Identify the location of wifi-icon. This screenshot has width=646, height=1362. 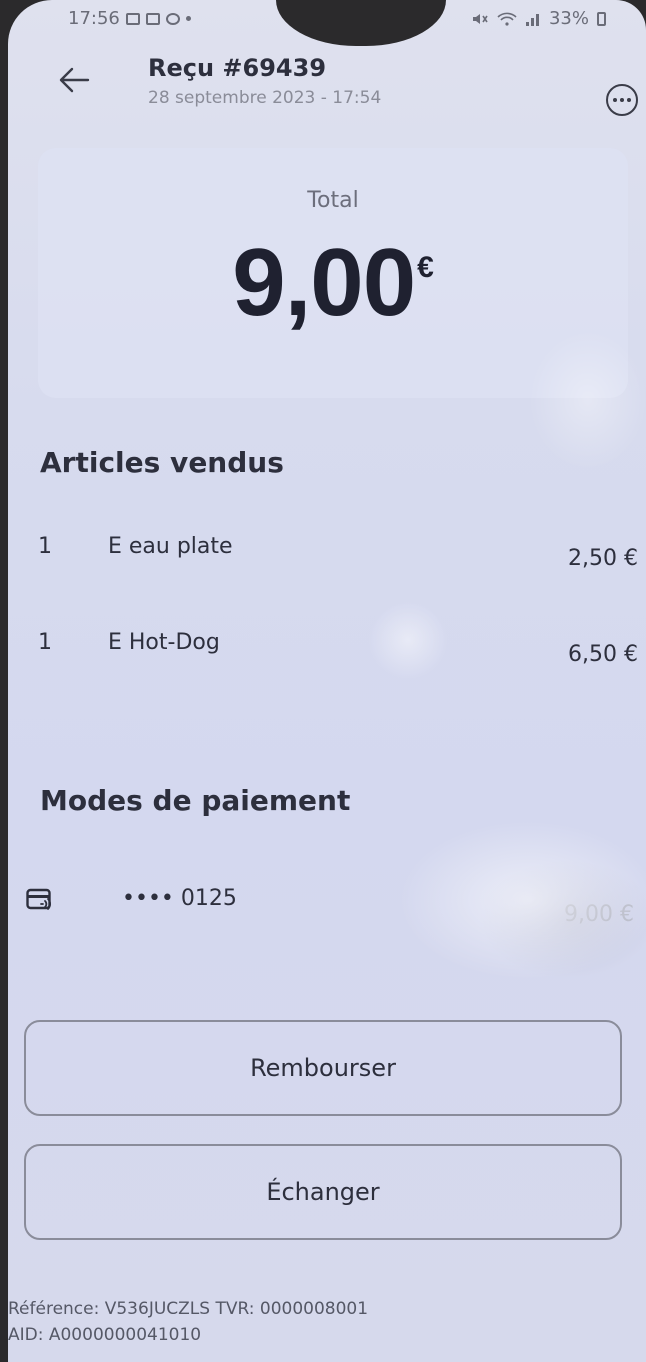
(507, 19).